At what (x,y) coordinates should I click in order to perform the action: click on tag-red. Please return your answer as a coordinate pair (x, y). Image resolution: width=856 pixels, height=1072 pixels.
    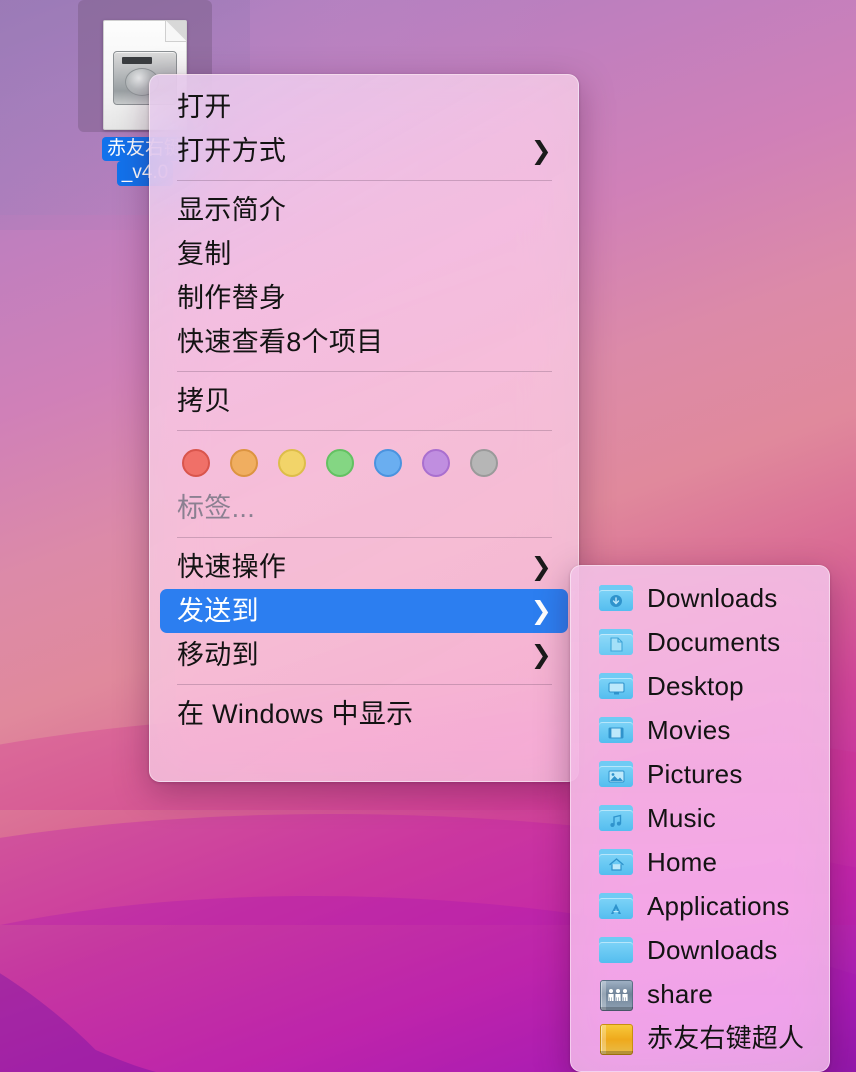
    Looking at the image, I should click on (196, 463).